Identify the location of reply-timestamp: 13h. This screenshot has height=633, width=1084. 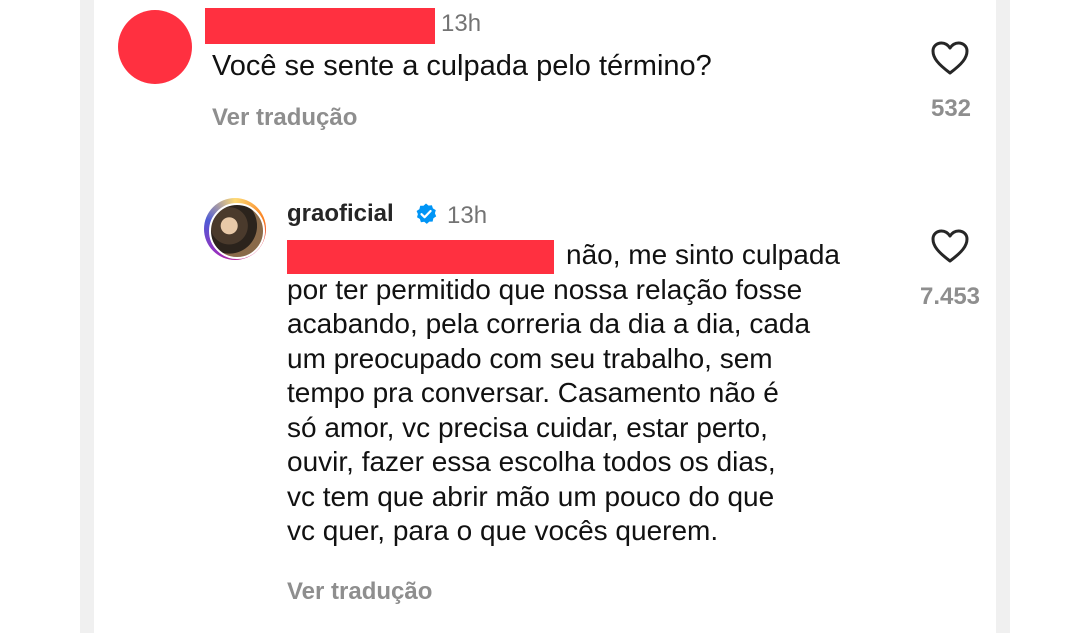
(467, 215).